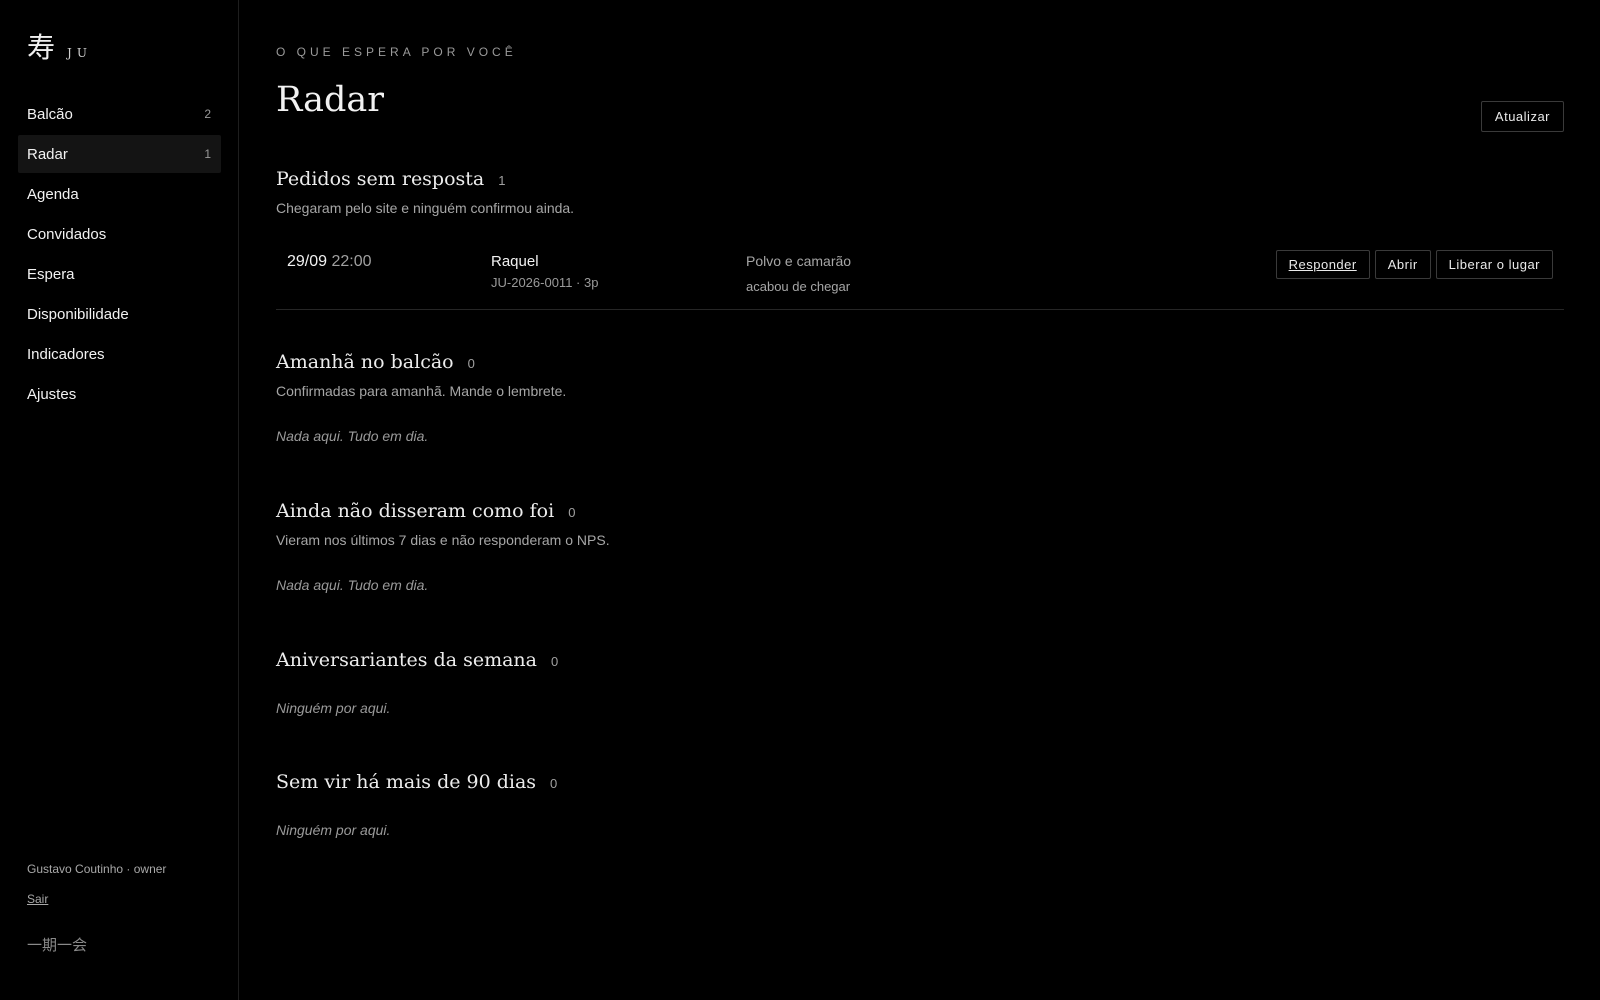 The width and height of the screenshot is (1600, 1000). What do you see at coordinates (330, 100) in the screenshot?
I see `page-title: Radar` at bounding box center [330, 100].